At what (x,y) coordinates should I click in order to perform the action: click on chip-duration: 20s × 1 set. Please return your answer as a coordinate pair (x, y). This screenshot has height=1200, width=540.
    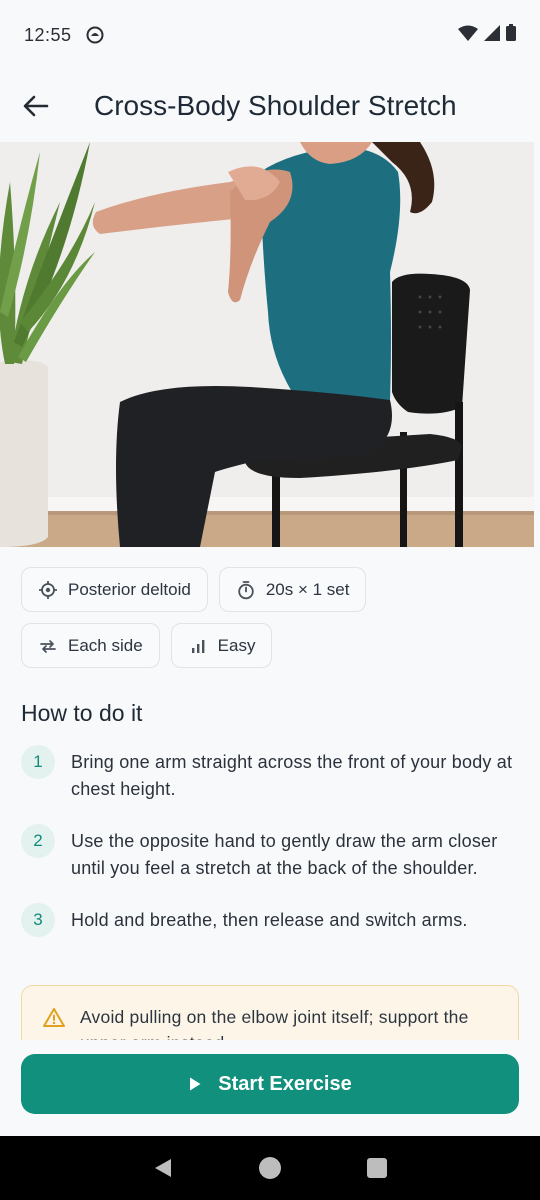
    Looking at the image, I should click on (292, 589).